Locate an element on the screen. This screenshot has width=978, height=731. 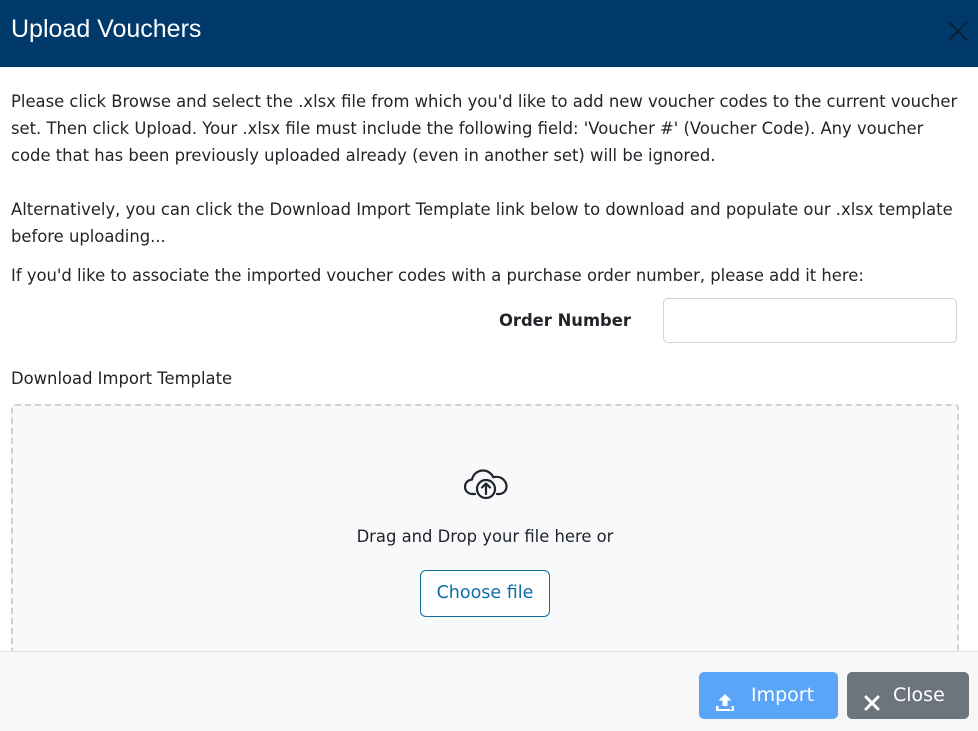
dialog-header: Upload Vouchers is located at coordinates (489, 33).